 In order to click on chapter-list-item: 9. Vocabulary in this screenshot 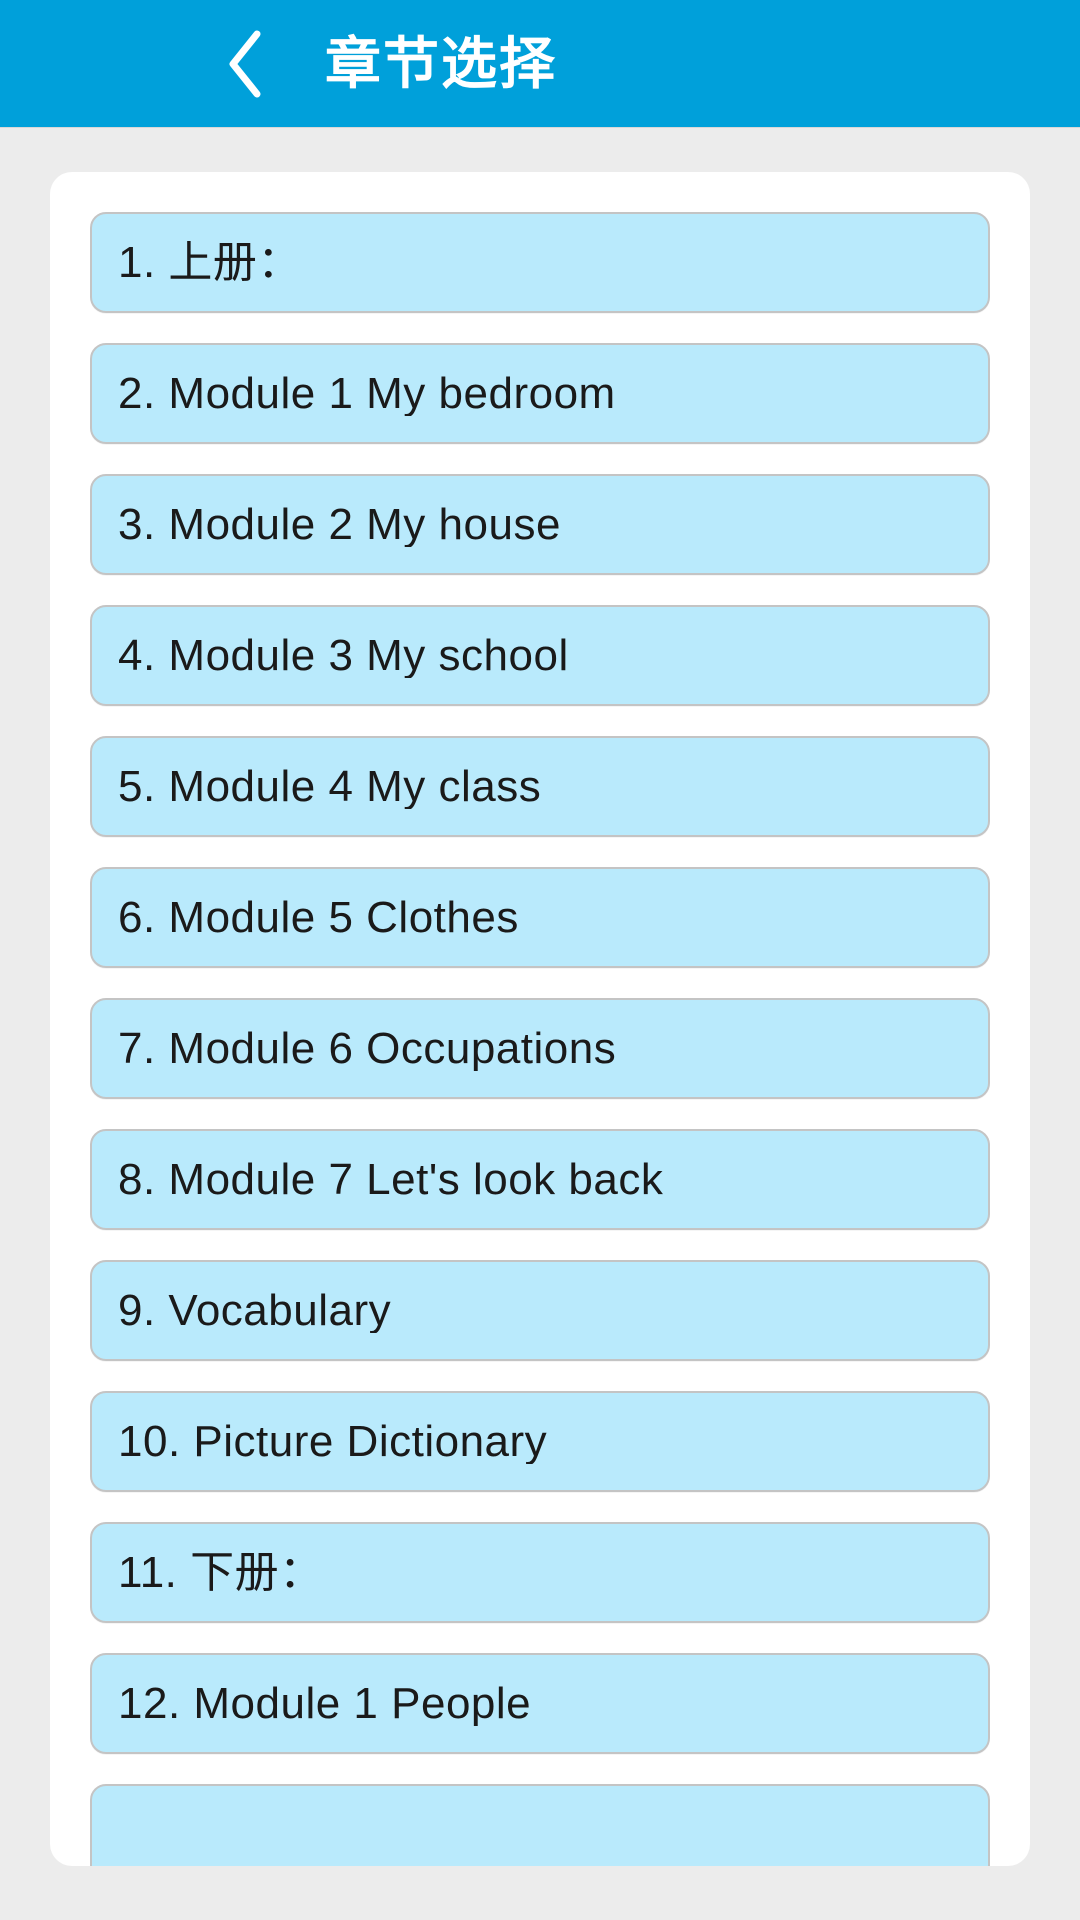, I will do `click(540, 1310)`.